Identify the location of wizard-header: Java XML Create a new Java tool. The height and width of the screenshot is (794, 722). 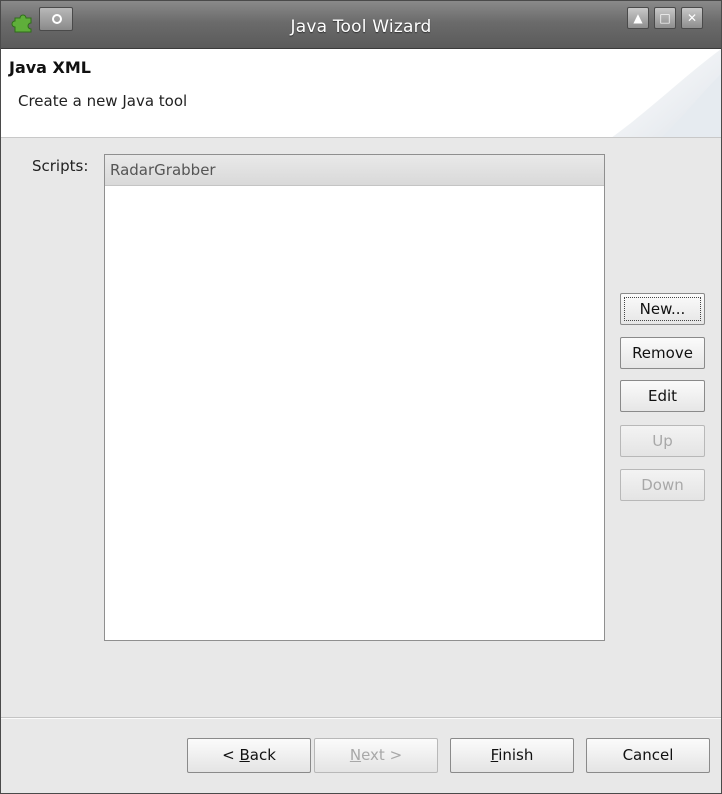
(361, 93).